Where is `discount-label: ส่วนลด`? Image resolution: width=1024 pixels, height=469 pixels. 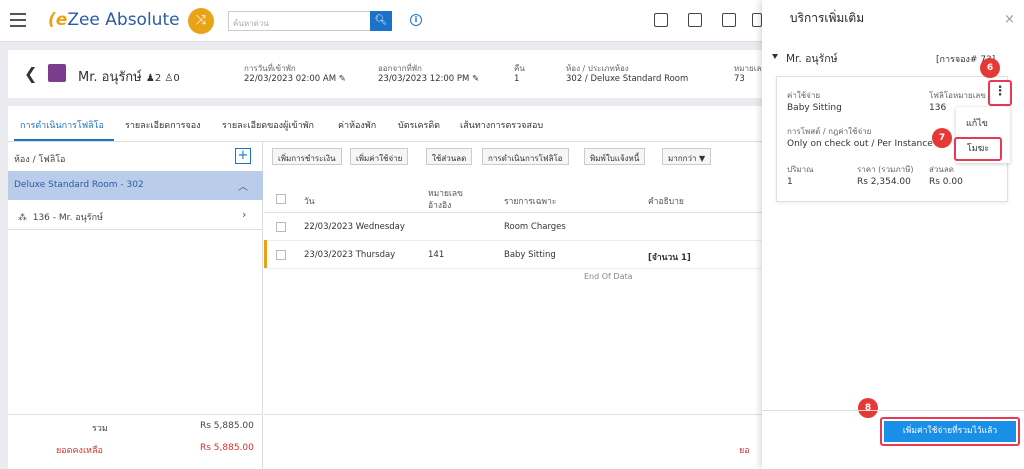
discount-label: ส่วนลด is located at coordinates (941, 169).